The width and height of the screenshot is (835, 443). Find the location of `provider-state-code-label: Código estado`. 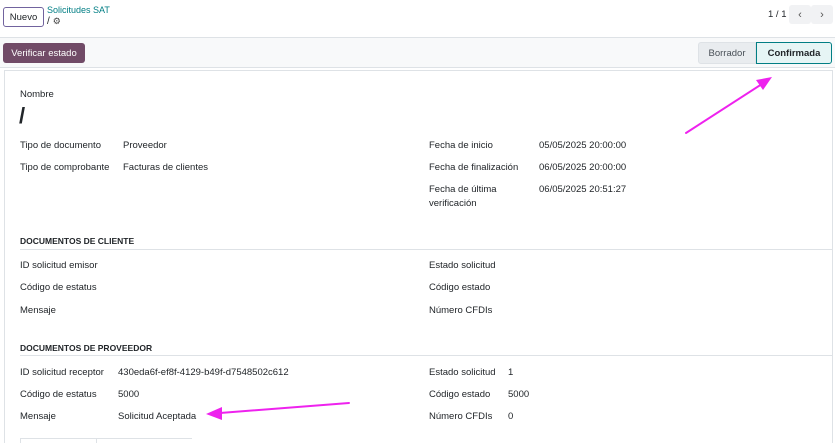

provider-state-code-label: Código estado is located at coordinates (460, 394).